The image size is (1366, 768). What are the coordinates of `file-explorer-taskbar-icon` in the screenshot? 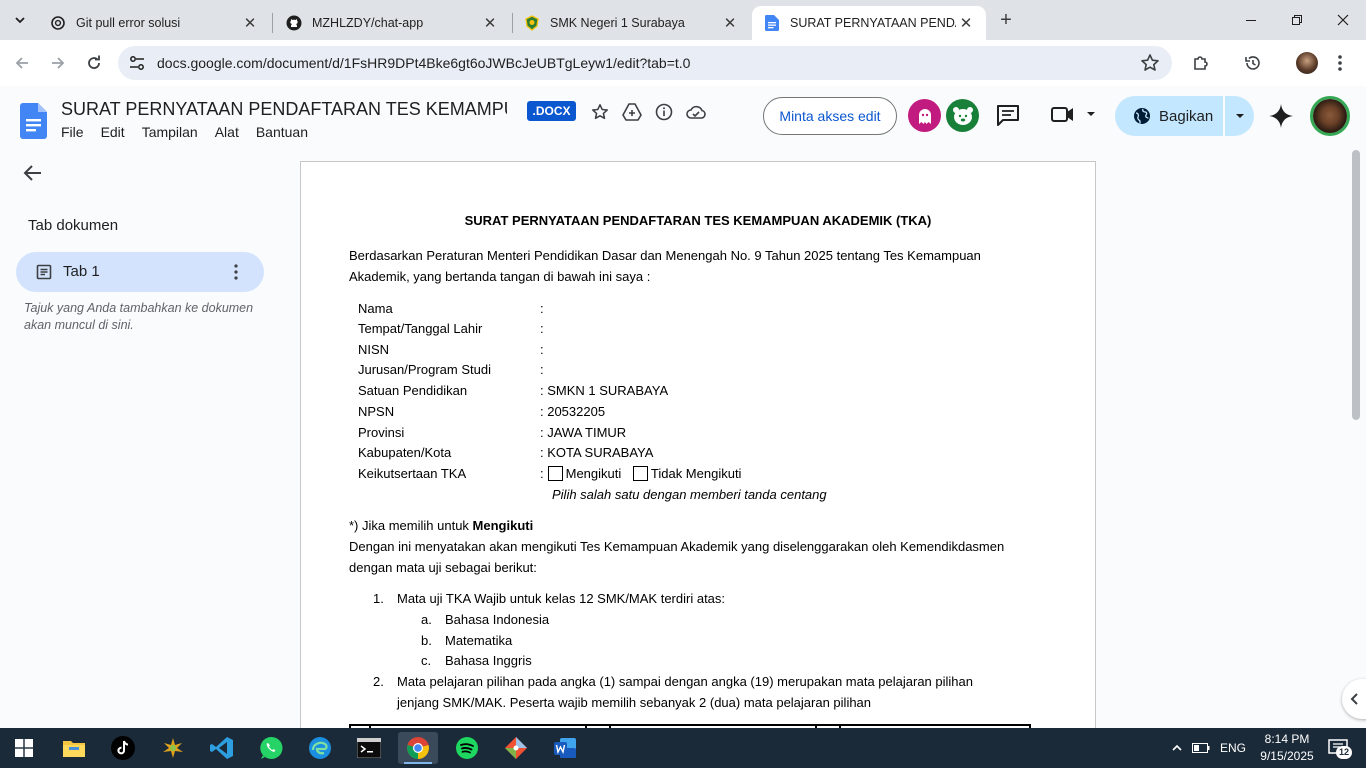 It's located at (74, 748).